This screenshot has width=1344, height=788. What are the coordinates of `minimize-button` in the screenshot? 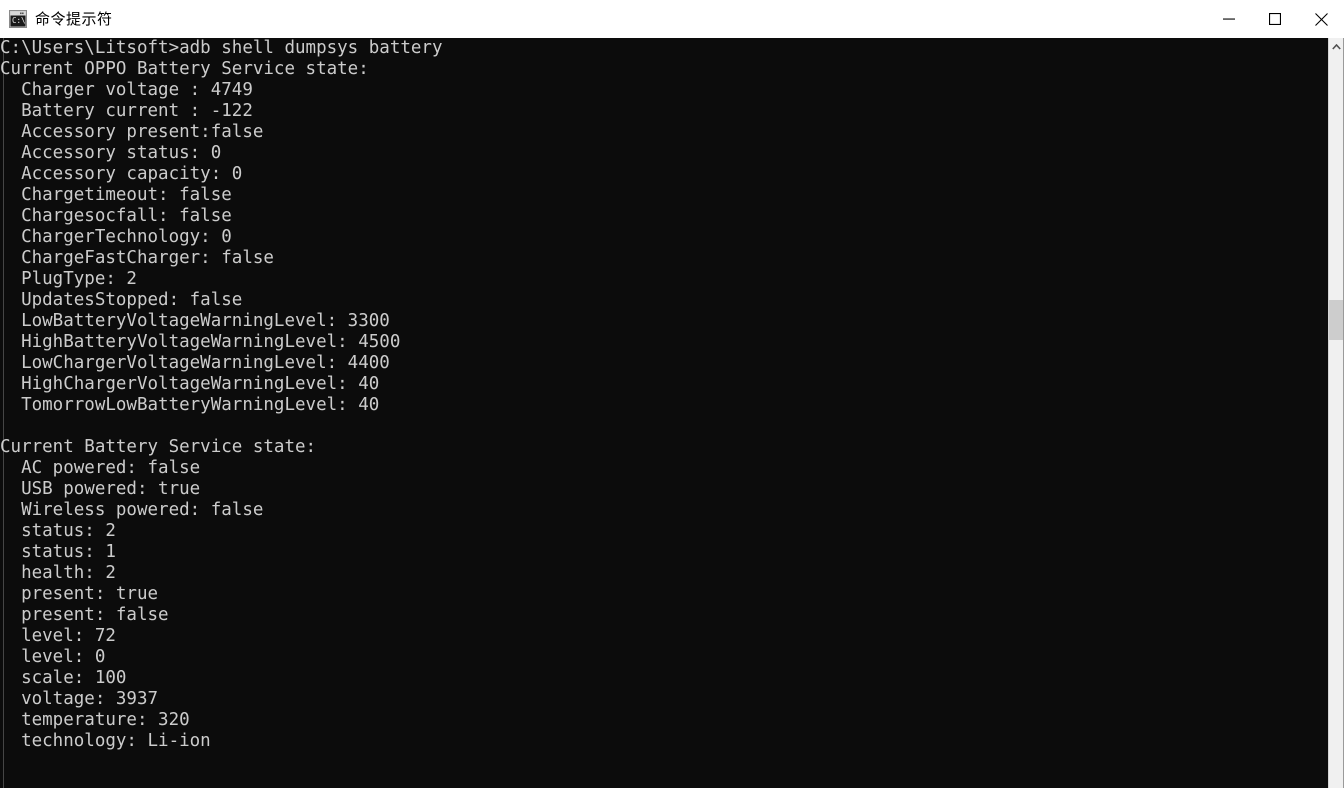 It's located at (1229, 19).